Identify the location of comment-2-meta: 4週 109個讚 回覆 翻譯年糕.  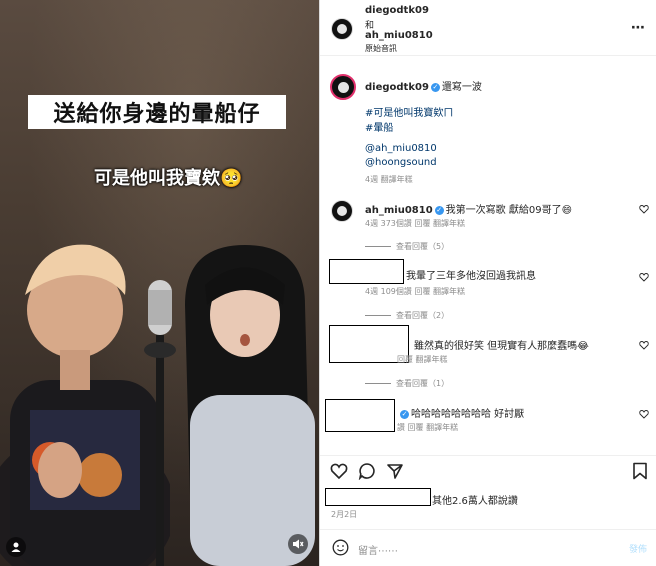
(415, 291).